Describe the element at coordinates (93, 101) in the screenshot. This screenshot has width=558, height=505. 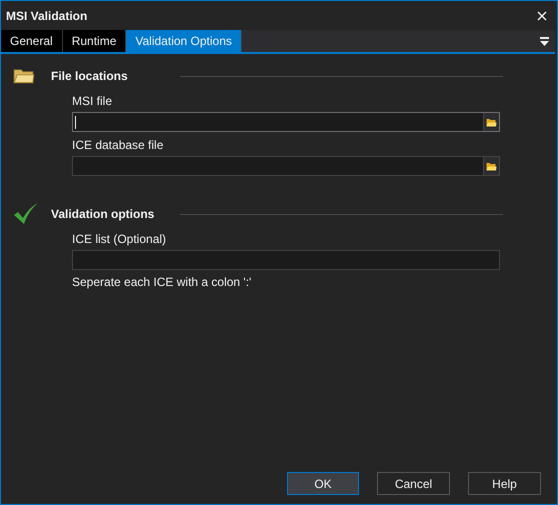
I see `field-label: MSI file` at that location.